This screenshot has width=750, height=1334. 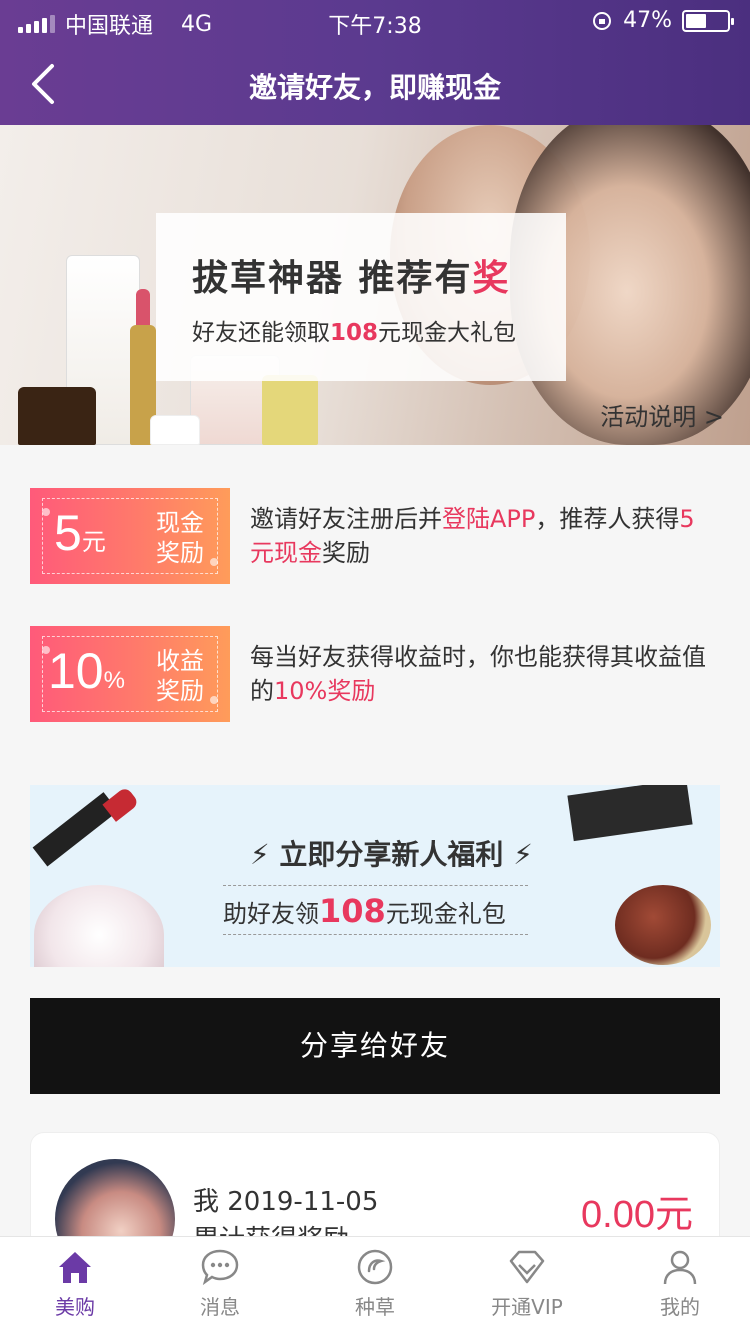 I want to click on home-icon, so click(x=75, y=1267).